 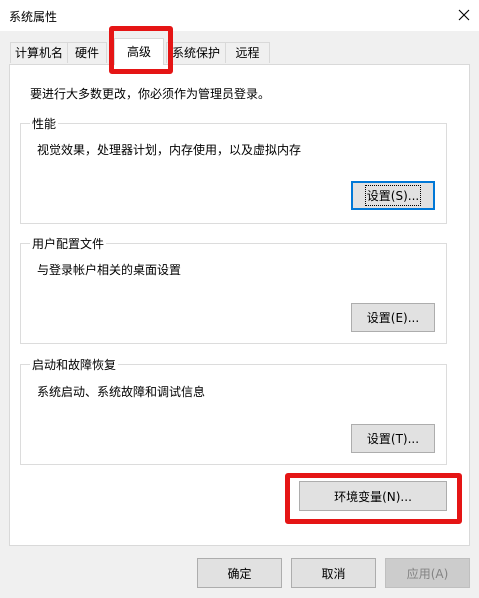 I want to click on startup-recovery-description: 系统启动、系统故障和调试信息, so click(x=121, y=392).